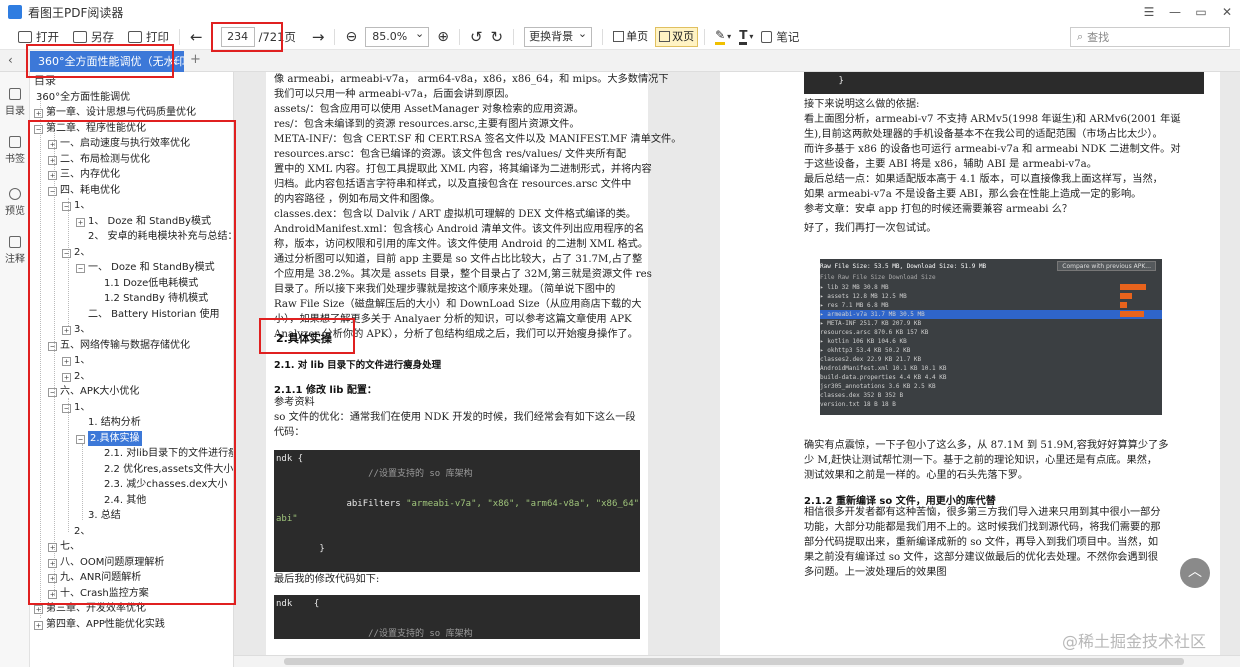 This screenshot has height=667, width=1240. I want to click on zoom-out-button: ⊖, so click(351, 37).